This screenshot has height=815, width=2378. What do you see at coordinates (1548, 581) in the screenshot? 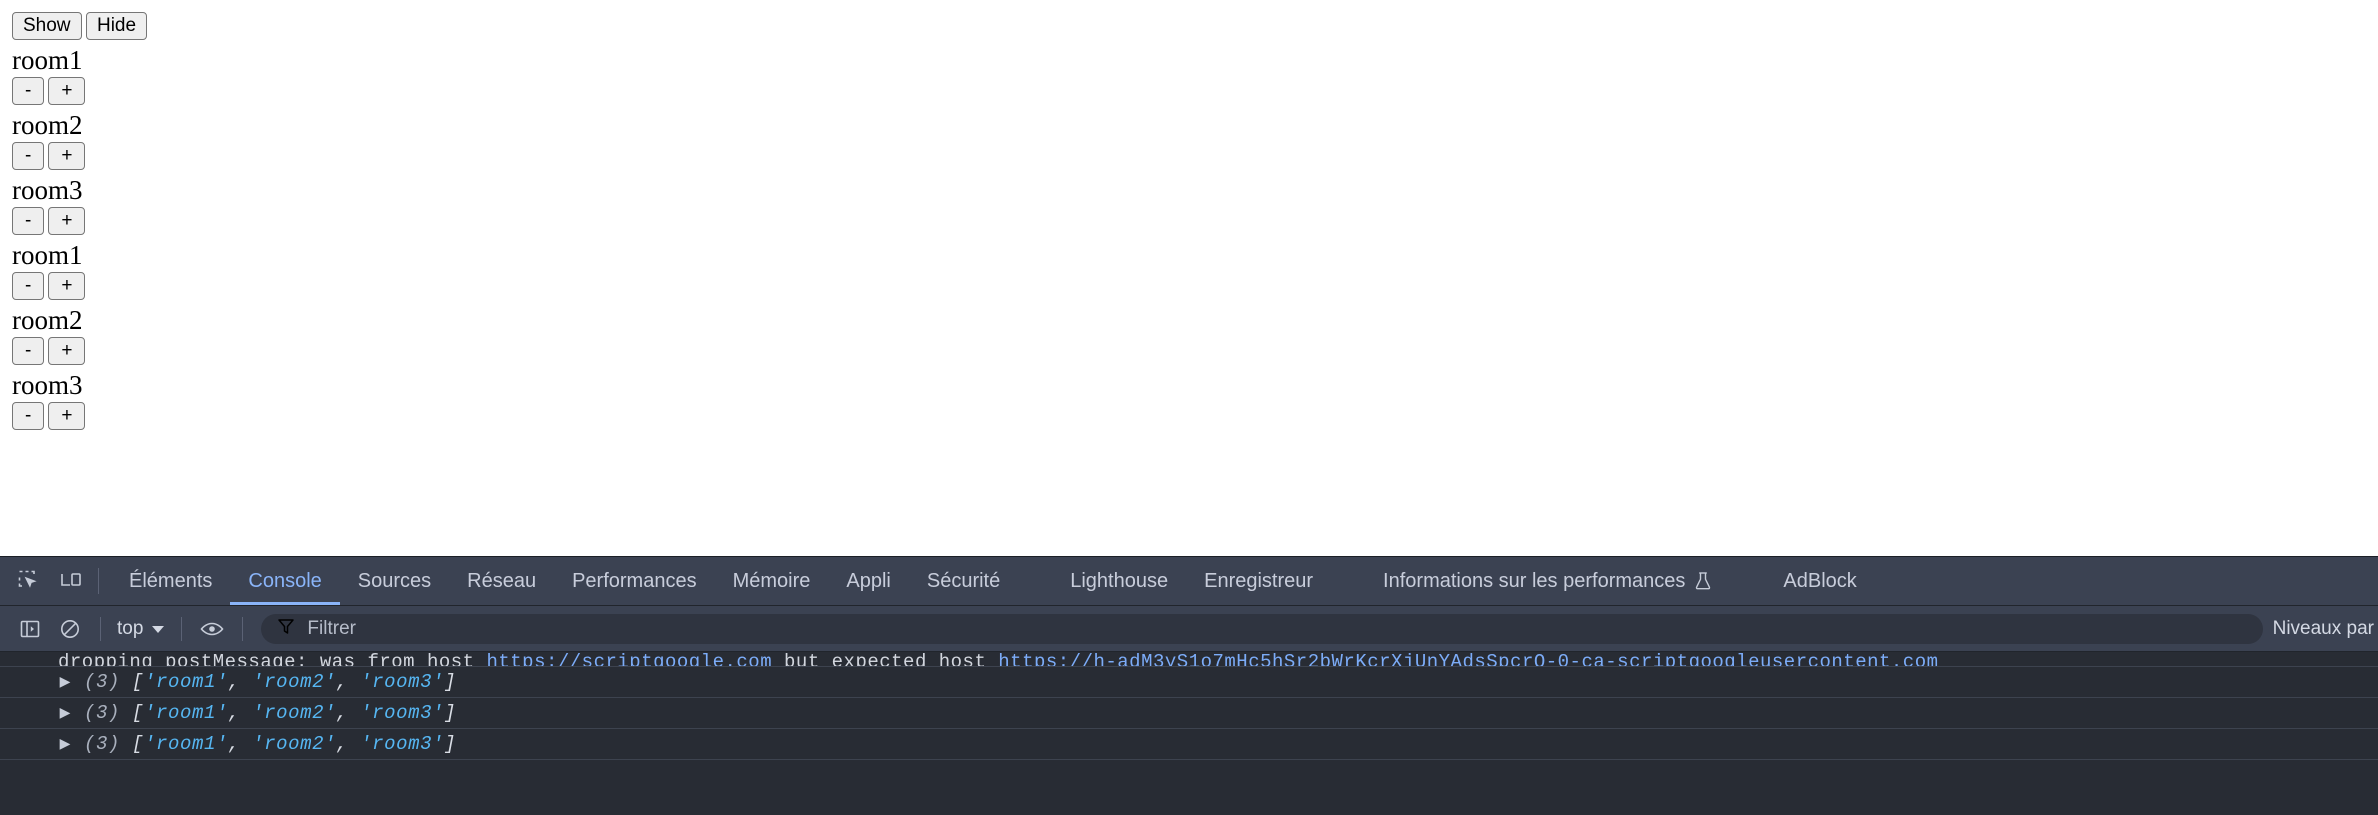
I see `tab-performance-insights: Informations sur les performances` at bounding box center [1548, 581].